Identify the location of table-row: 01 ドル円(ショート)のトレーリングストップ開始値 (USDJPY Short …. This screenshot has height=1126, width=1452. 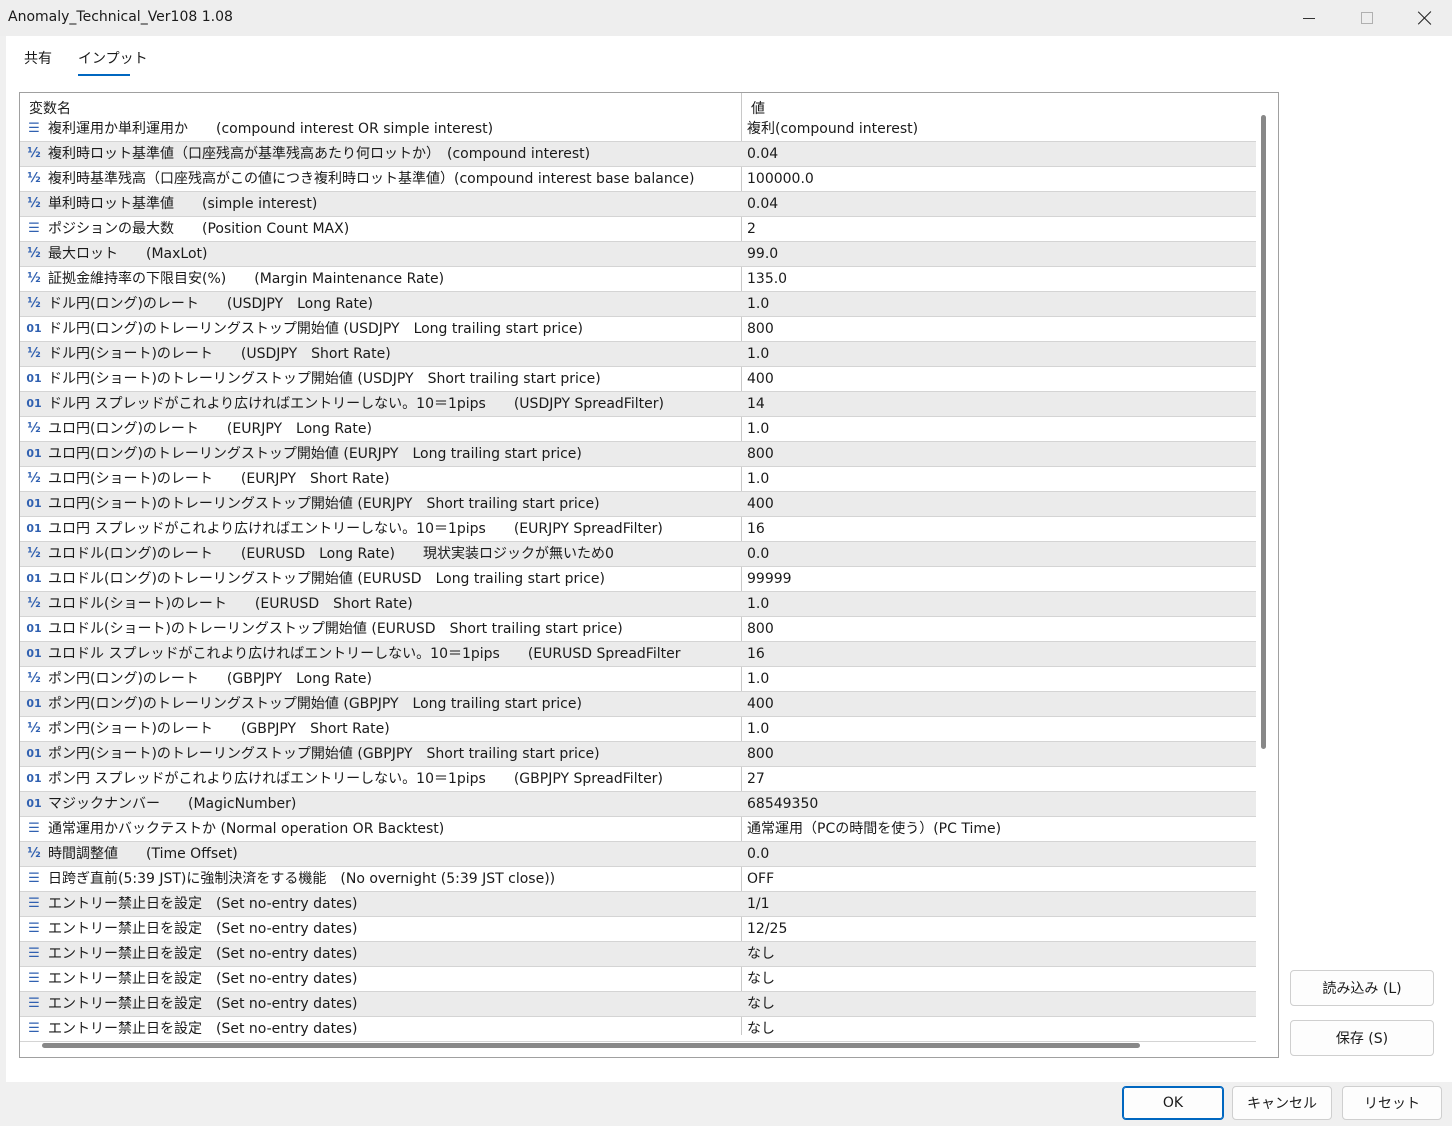
(638, 379).